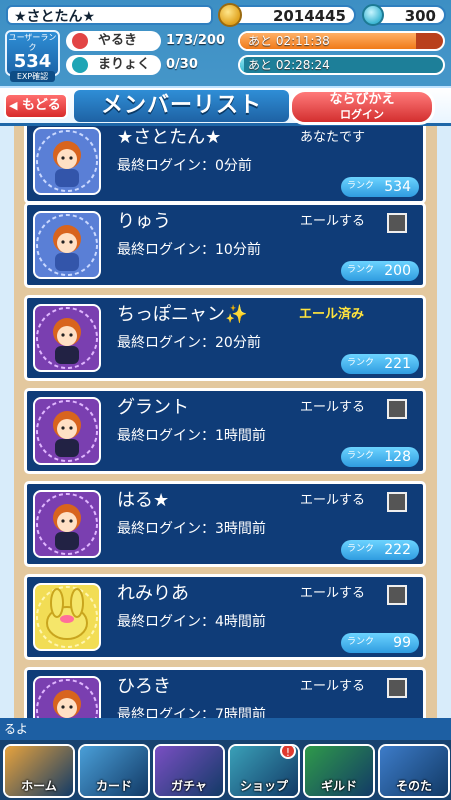  Describe the element at coordinates (144, 221) in the screenshot. I see `member-name: りゅう` at that location.